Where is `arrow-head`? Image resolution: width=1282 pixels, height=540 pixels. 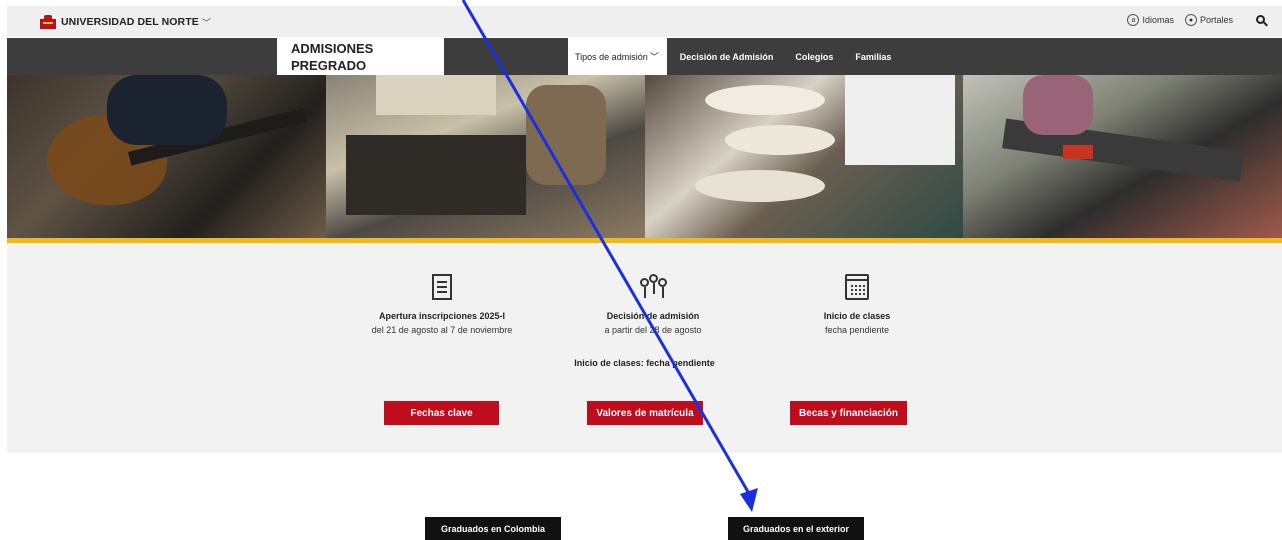 arrow-head is located at coordinates (749, 500).